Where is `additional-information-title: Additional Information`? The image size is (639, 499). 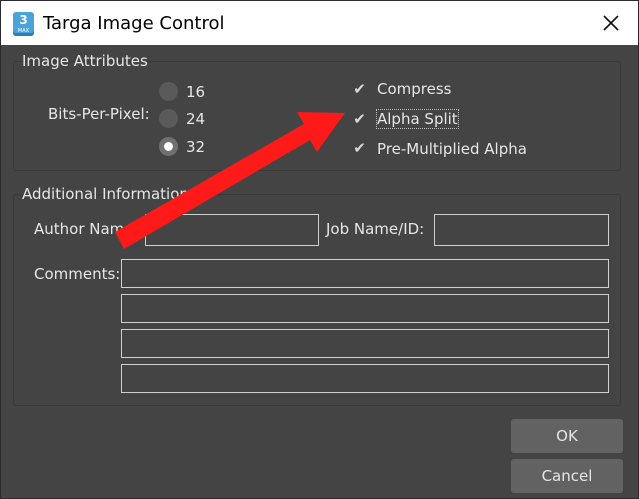 additional-information-title: Additional Information is located at coordinates (105, 194).